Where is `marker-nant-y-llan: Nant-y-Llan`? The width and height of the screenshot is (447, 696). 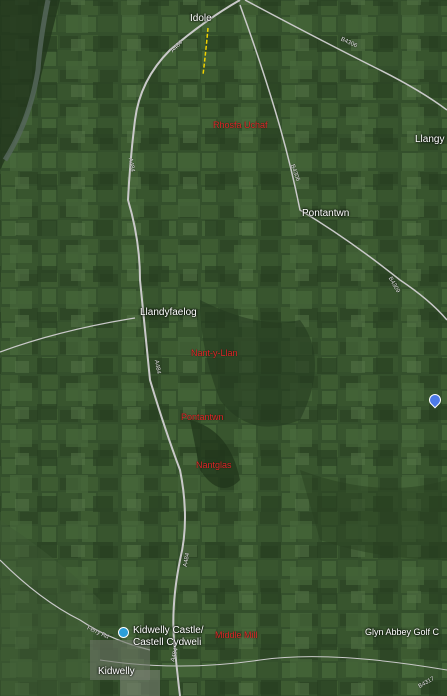
marker-nant-y-llan: Nant-y-Llan is located at coordinates (214, 353).